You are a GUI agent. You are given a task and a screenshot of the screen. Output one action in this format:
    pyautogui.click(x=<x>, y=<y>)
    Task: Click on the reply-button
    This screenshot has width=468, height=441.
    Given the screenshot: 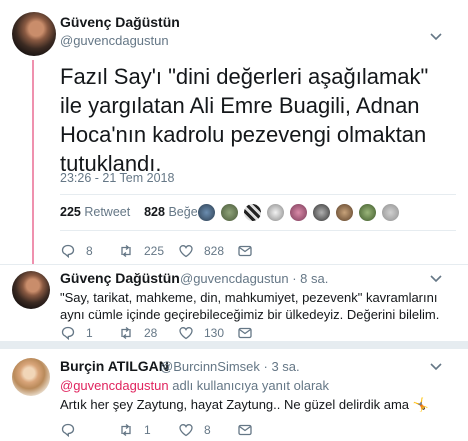 What is the action you would take?
    pyautogui.click(x=73, y=430)
    